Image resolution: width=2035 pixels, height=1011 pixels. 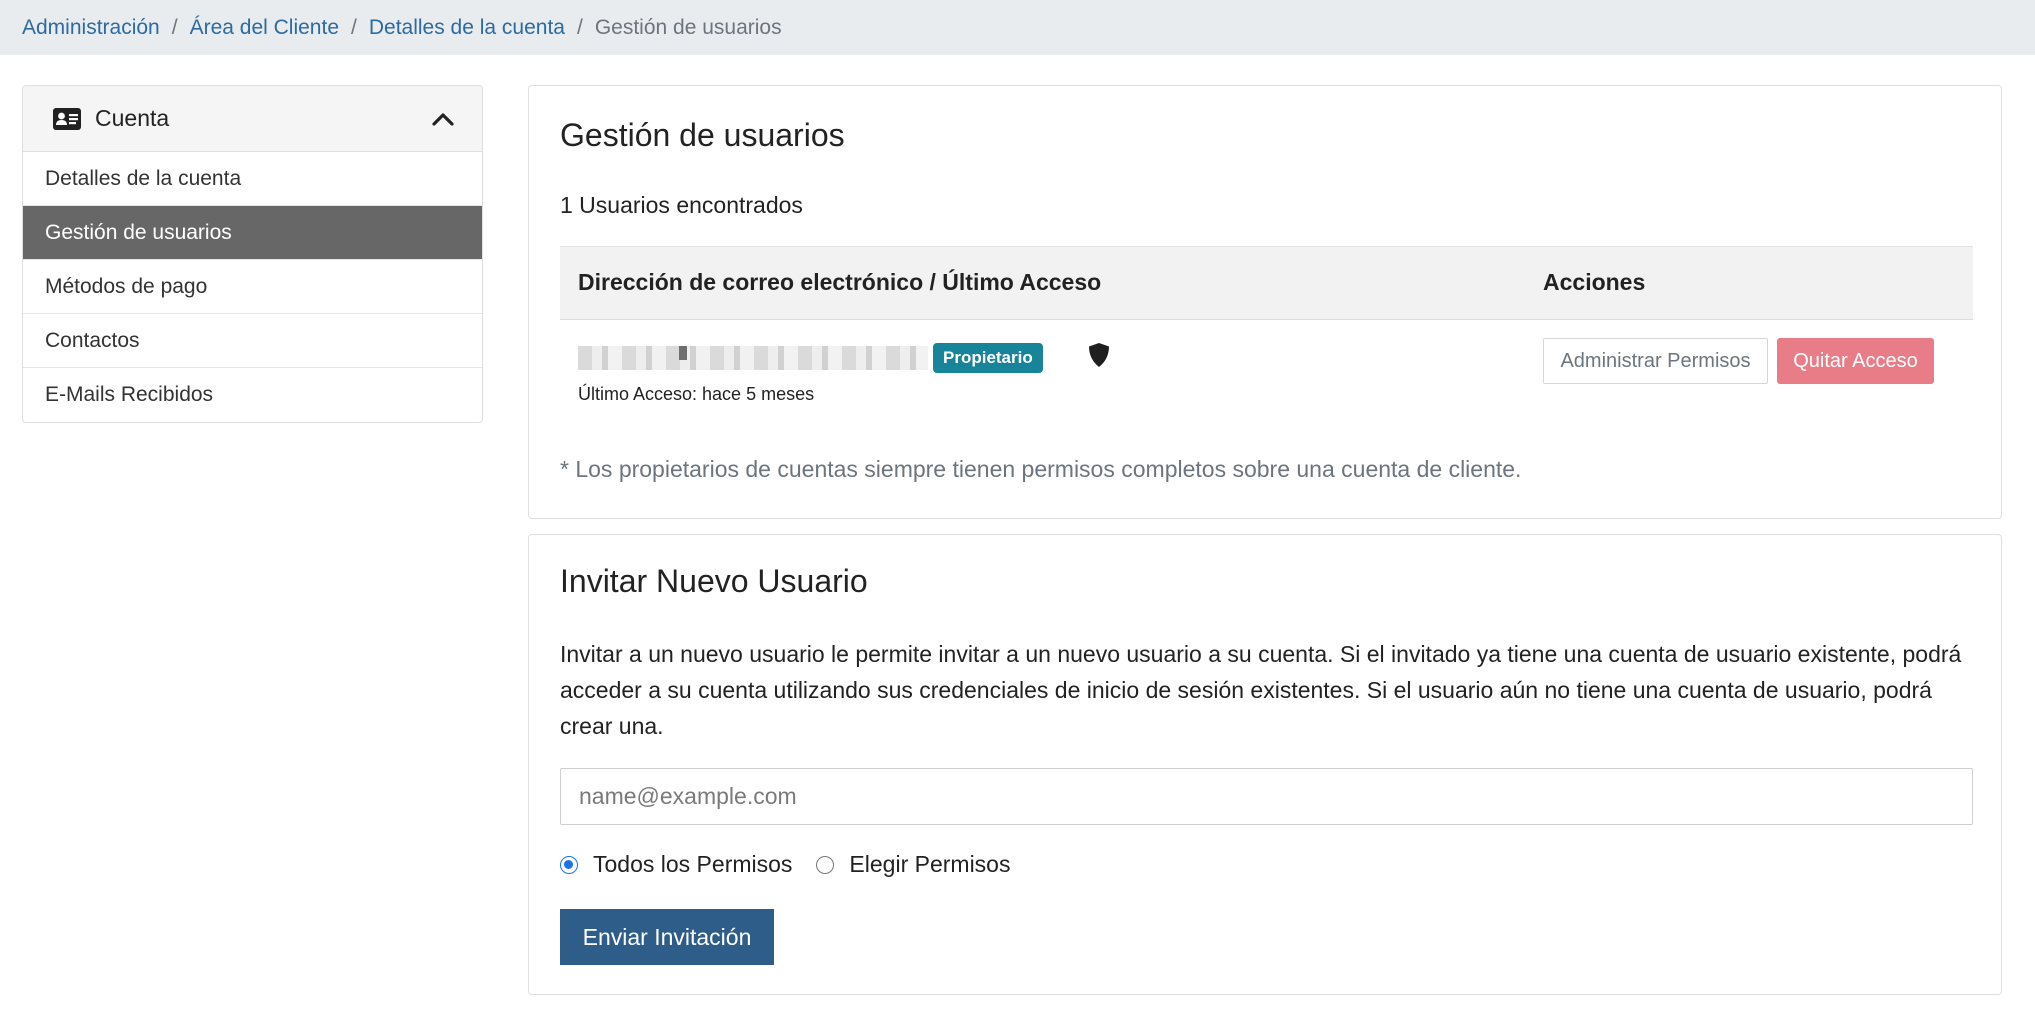 I want to click on radio-choose-permissions: Elegir Permisos, so click(x=913, y=864).